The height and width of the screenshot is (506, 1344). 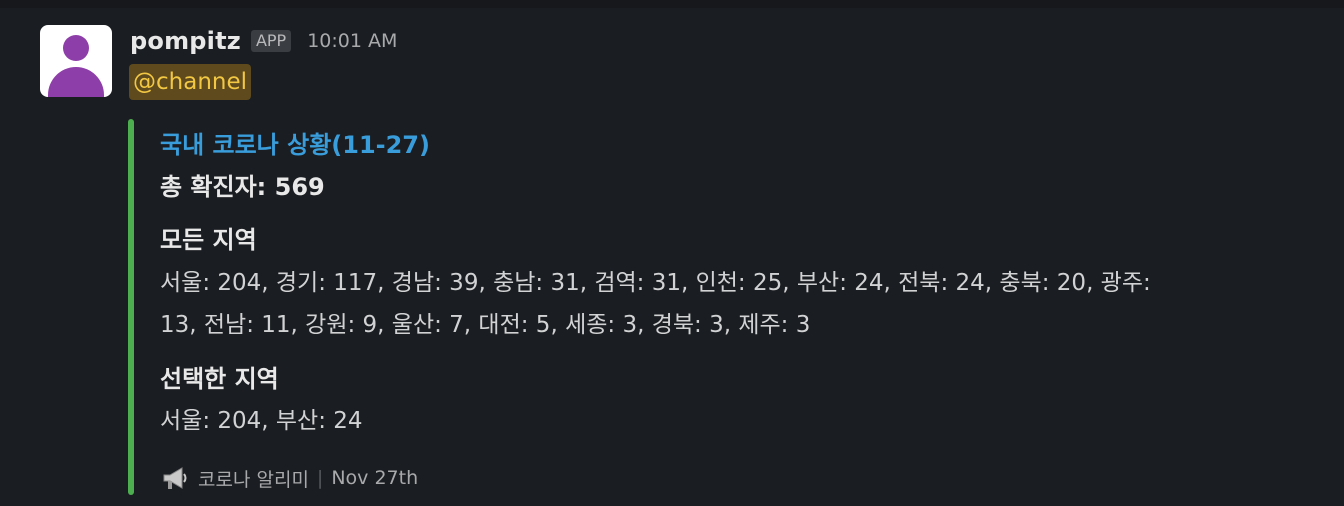 I want to click on timestamp: 10:01 AM, so click(x=352, y=41).